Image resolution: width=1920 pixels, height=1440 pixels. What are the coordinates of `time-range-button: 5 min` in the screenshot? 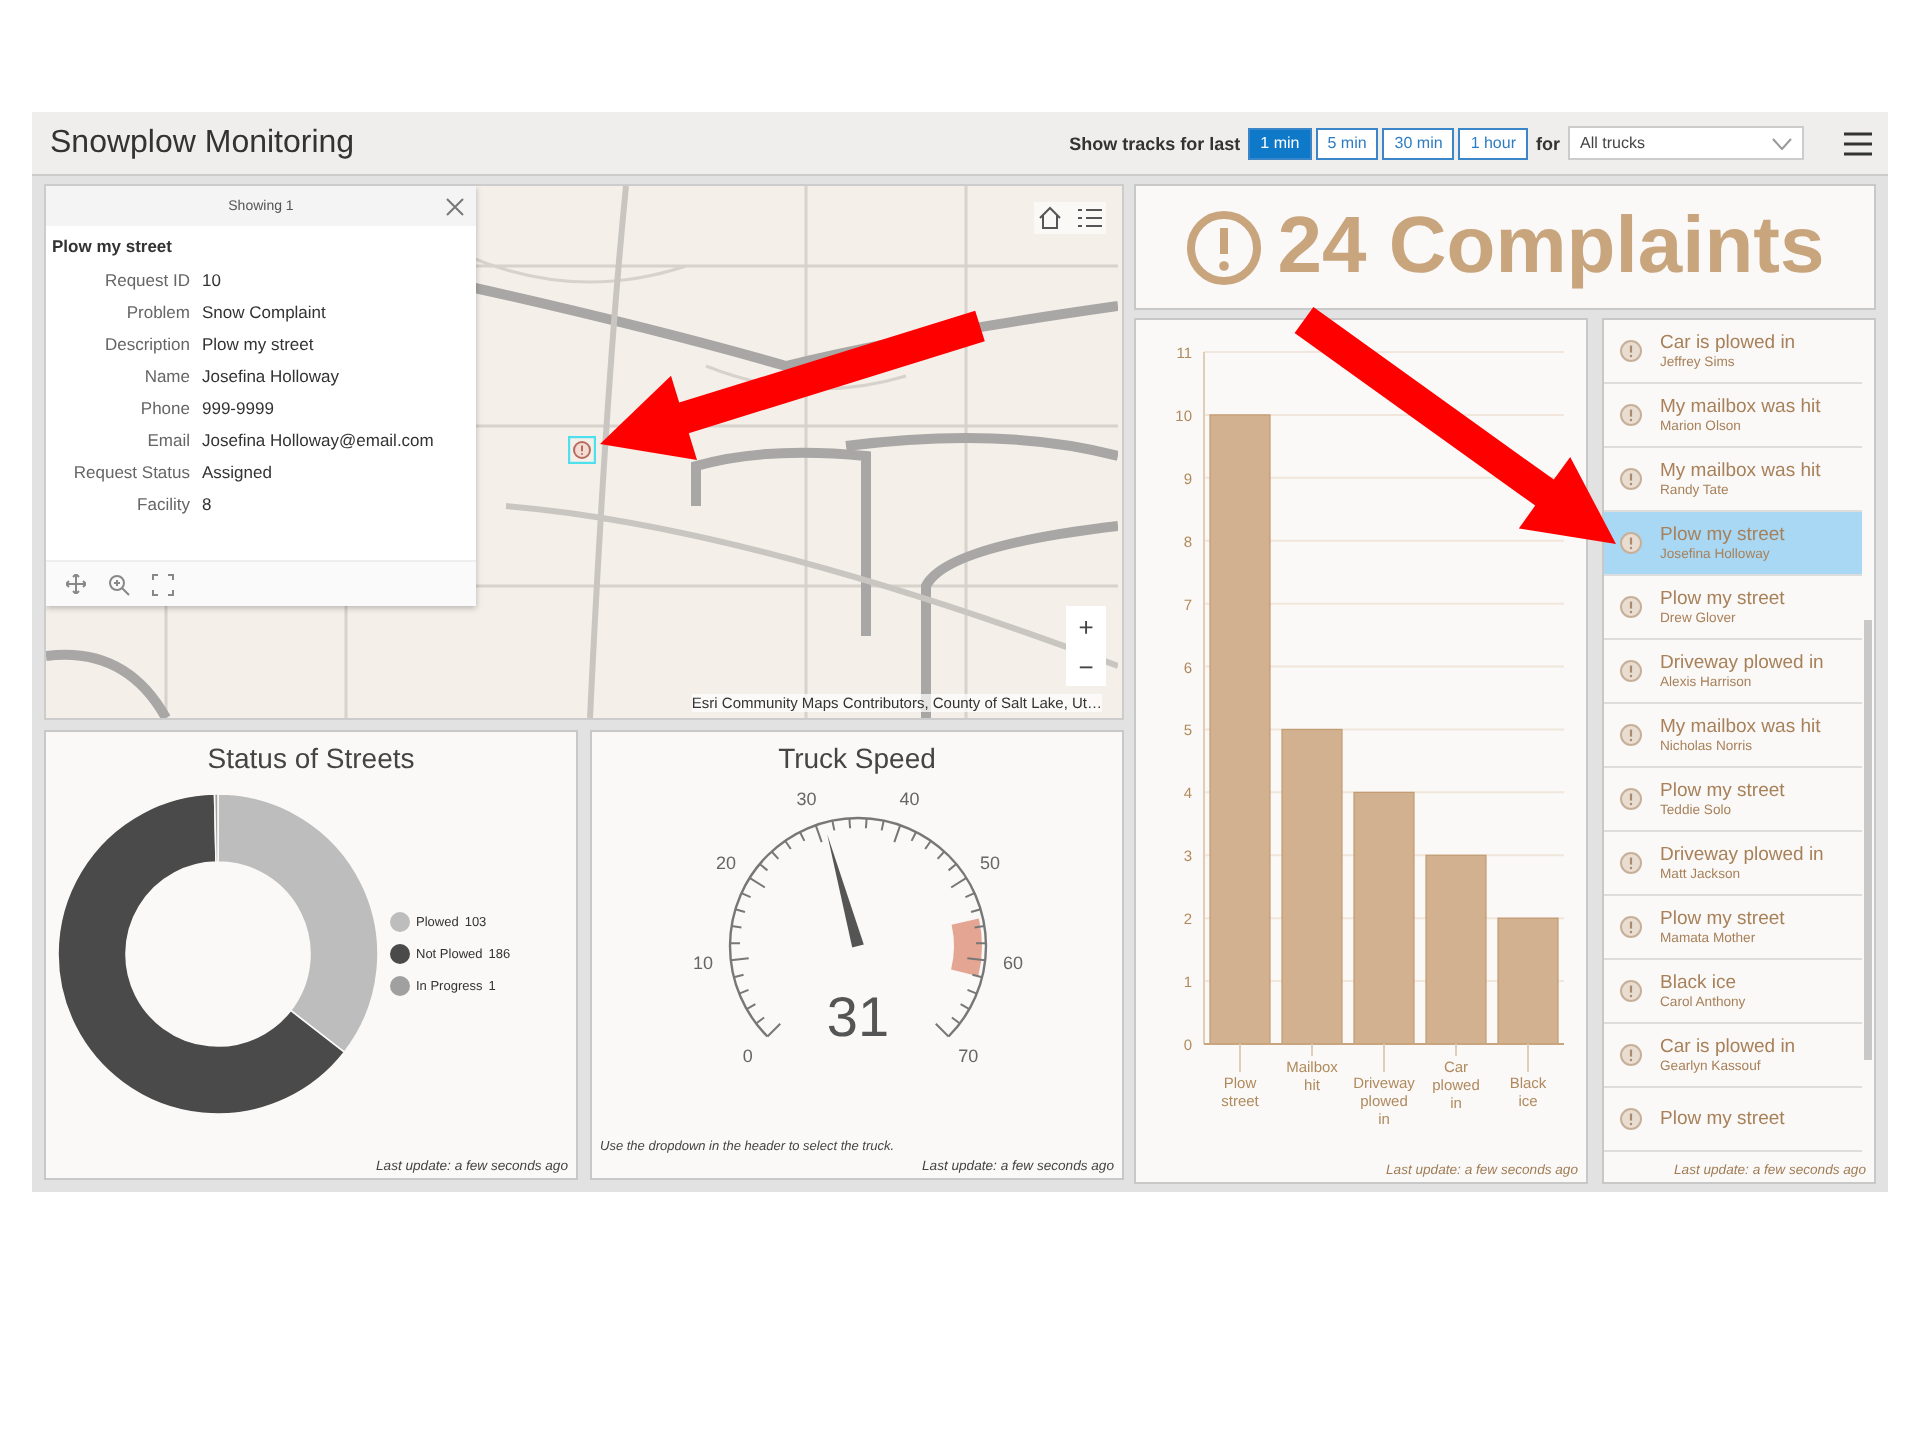 It's located at (1347, 143).